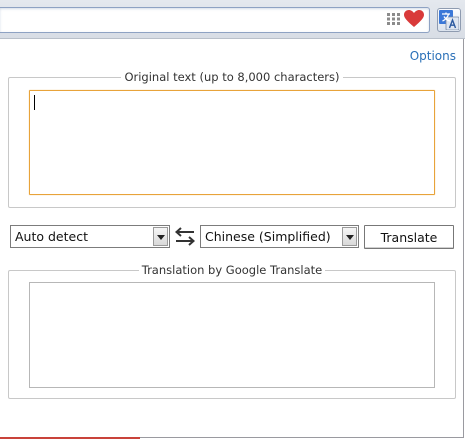  I want to click on text-caret, so click(34, 102).